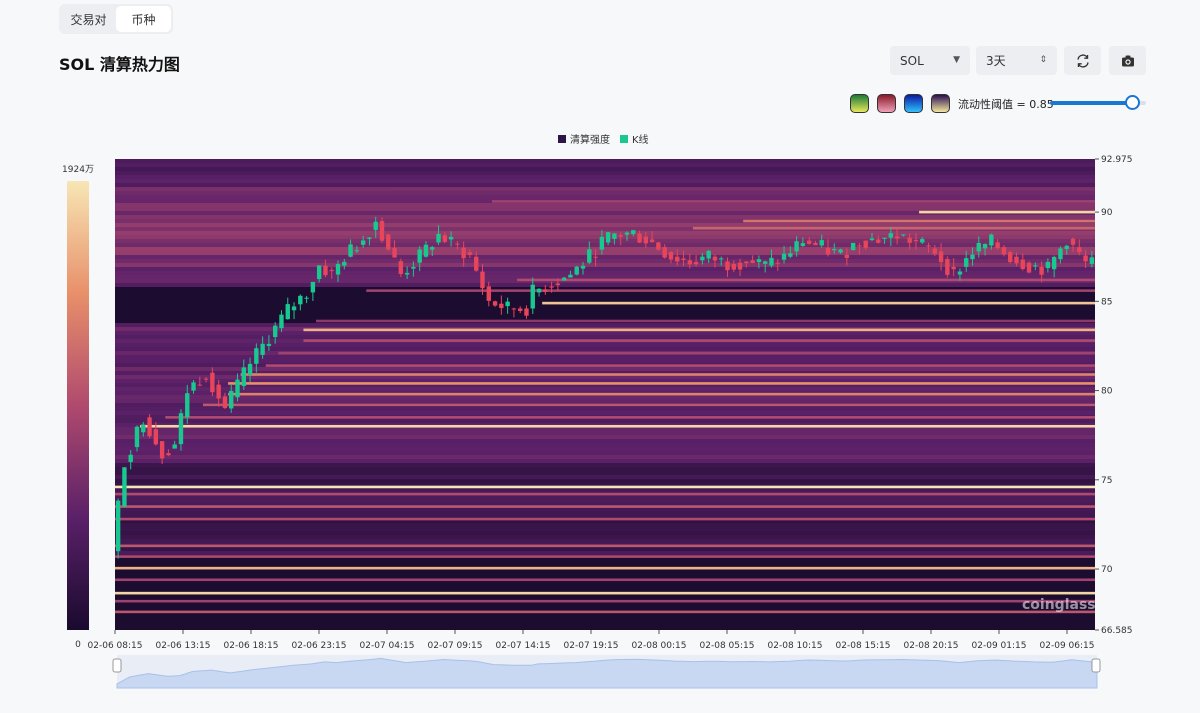 The height and width of the screenshot is (713, 1200). Describe the element at coordinates (1117, 160) in the screenshot. I see `y-tick-label: 92.975` at that location.